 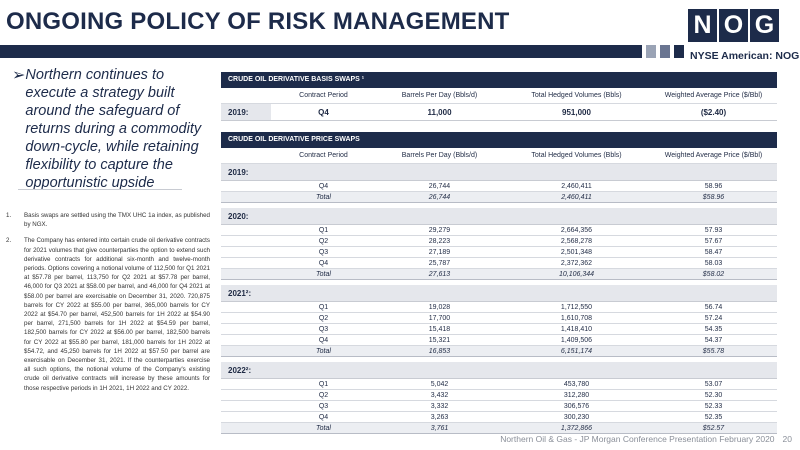 I want to click on weighted-price: 52.30, so click(x=713, y=395).